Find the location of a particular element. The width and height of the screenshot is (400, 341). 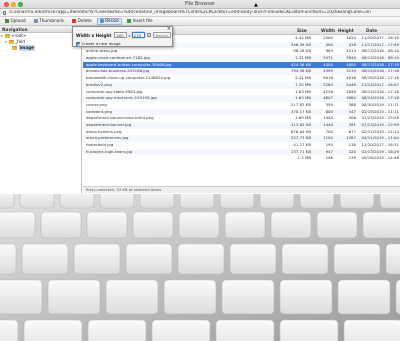

cell-size: 1.63 MB is located at coordinates (303, 91).